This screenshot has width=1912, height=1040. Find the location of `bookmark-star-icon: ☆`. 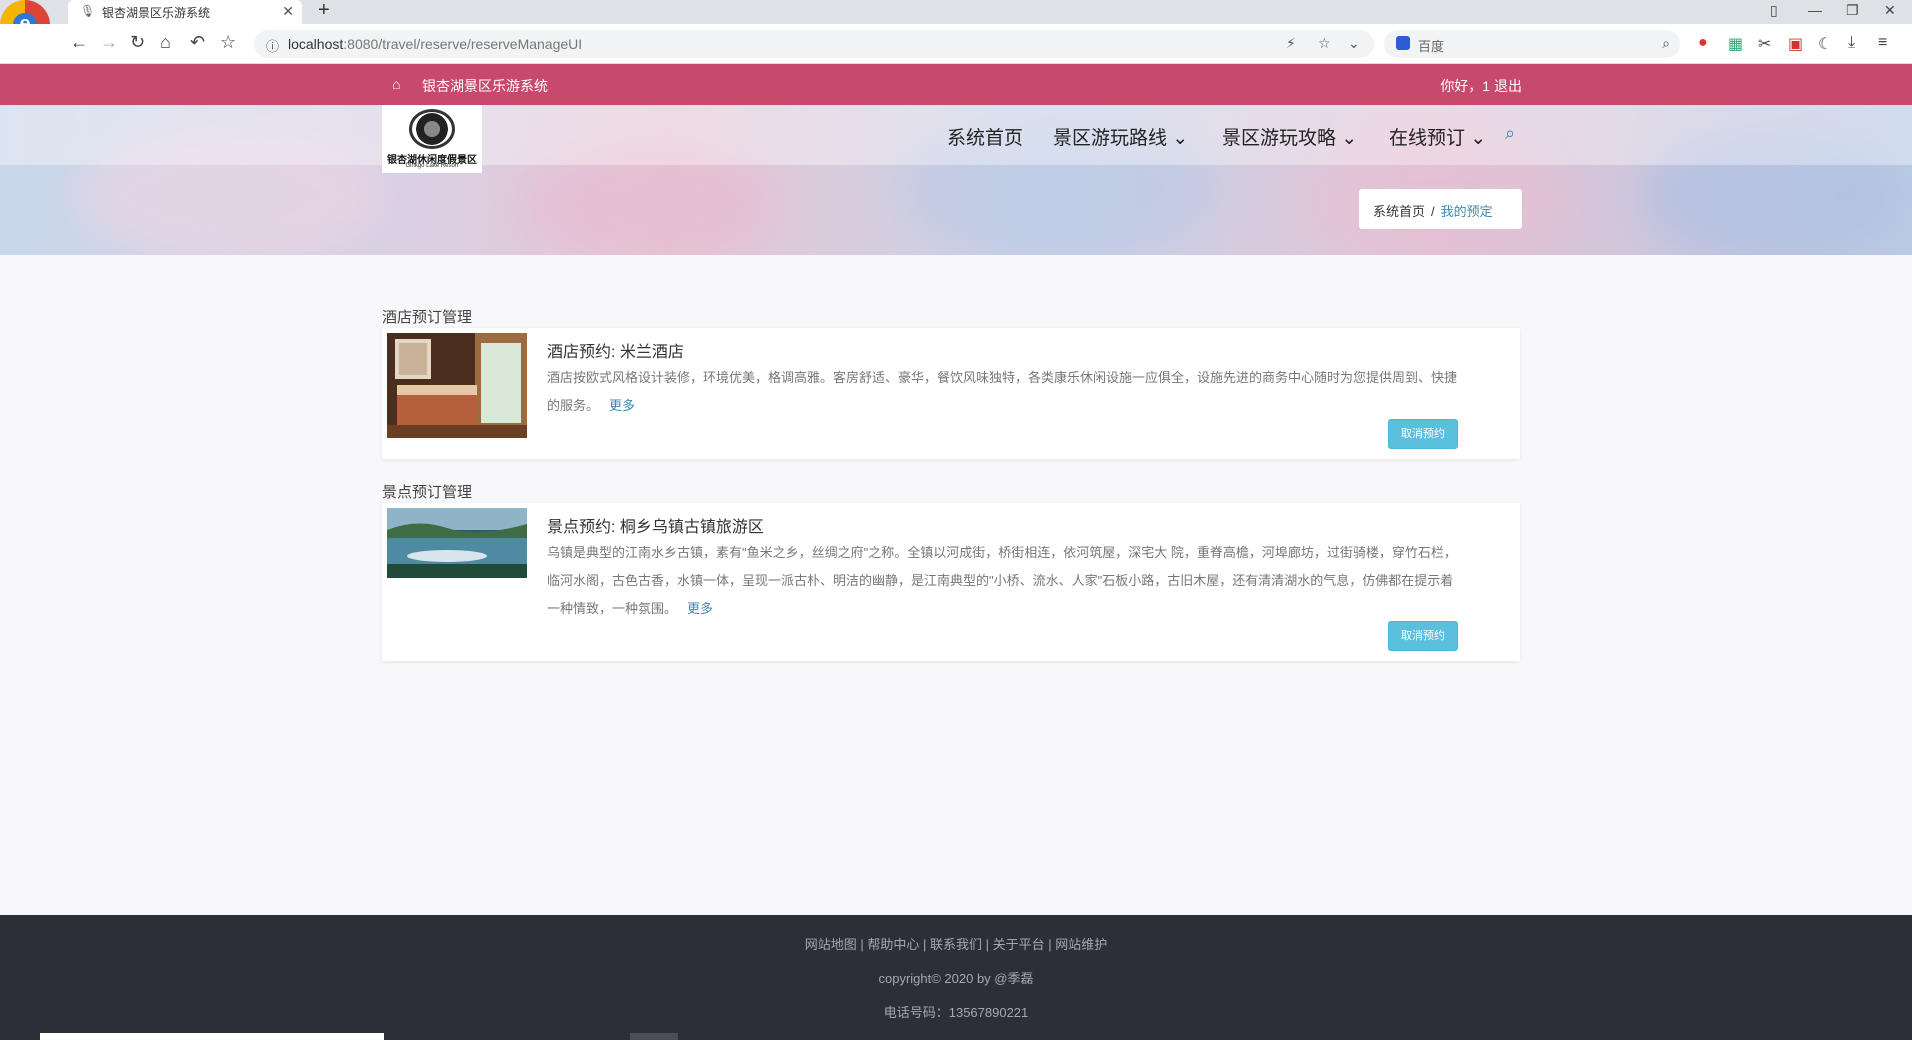

bookmark-star-icon: ☆ is located at coordinates (228, 42).